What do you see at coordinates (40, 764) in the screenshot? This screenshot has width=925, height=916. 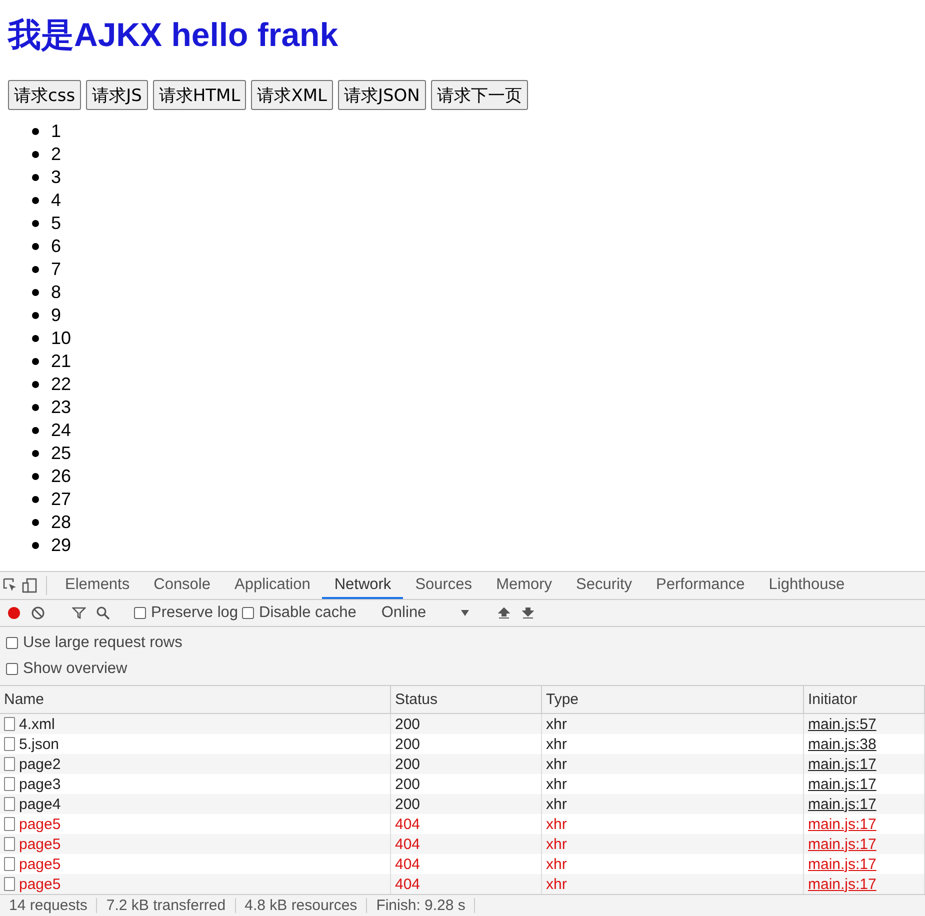 I see `request-name: page2` at bounding box center [40, 764].